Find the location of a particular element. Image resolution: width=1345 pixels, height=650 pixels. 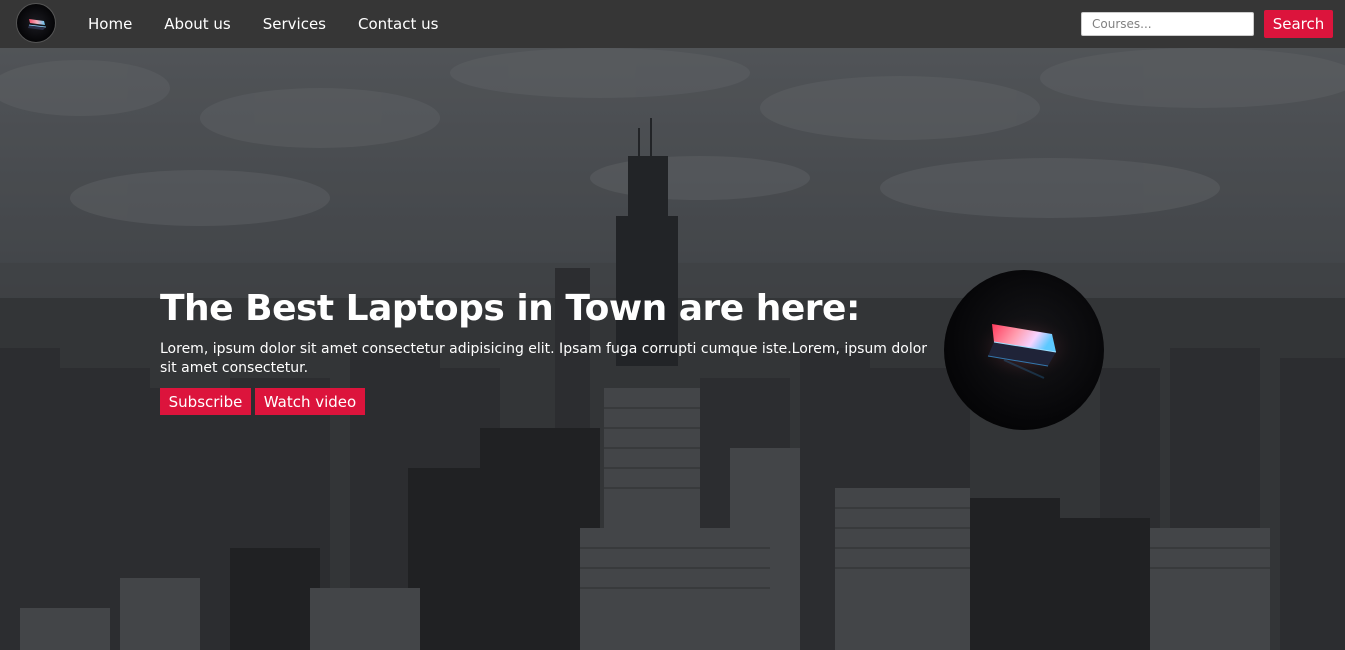

nav-link-services: Services is located at coordinates (294, 24).